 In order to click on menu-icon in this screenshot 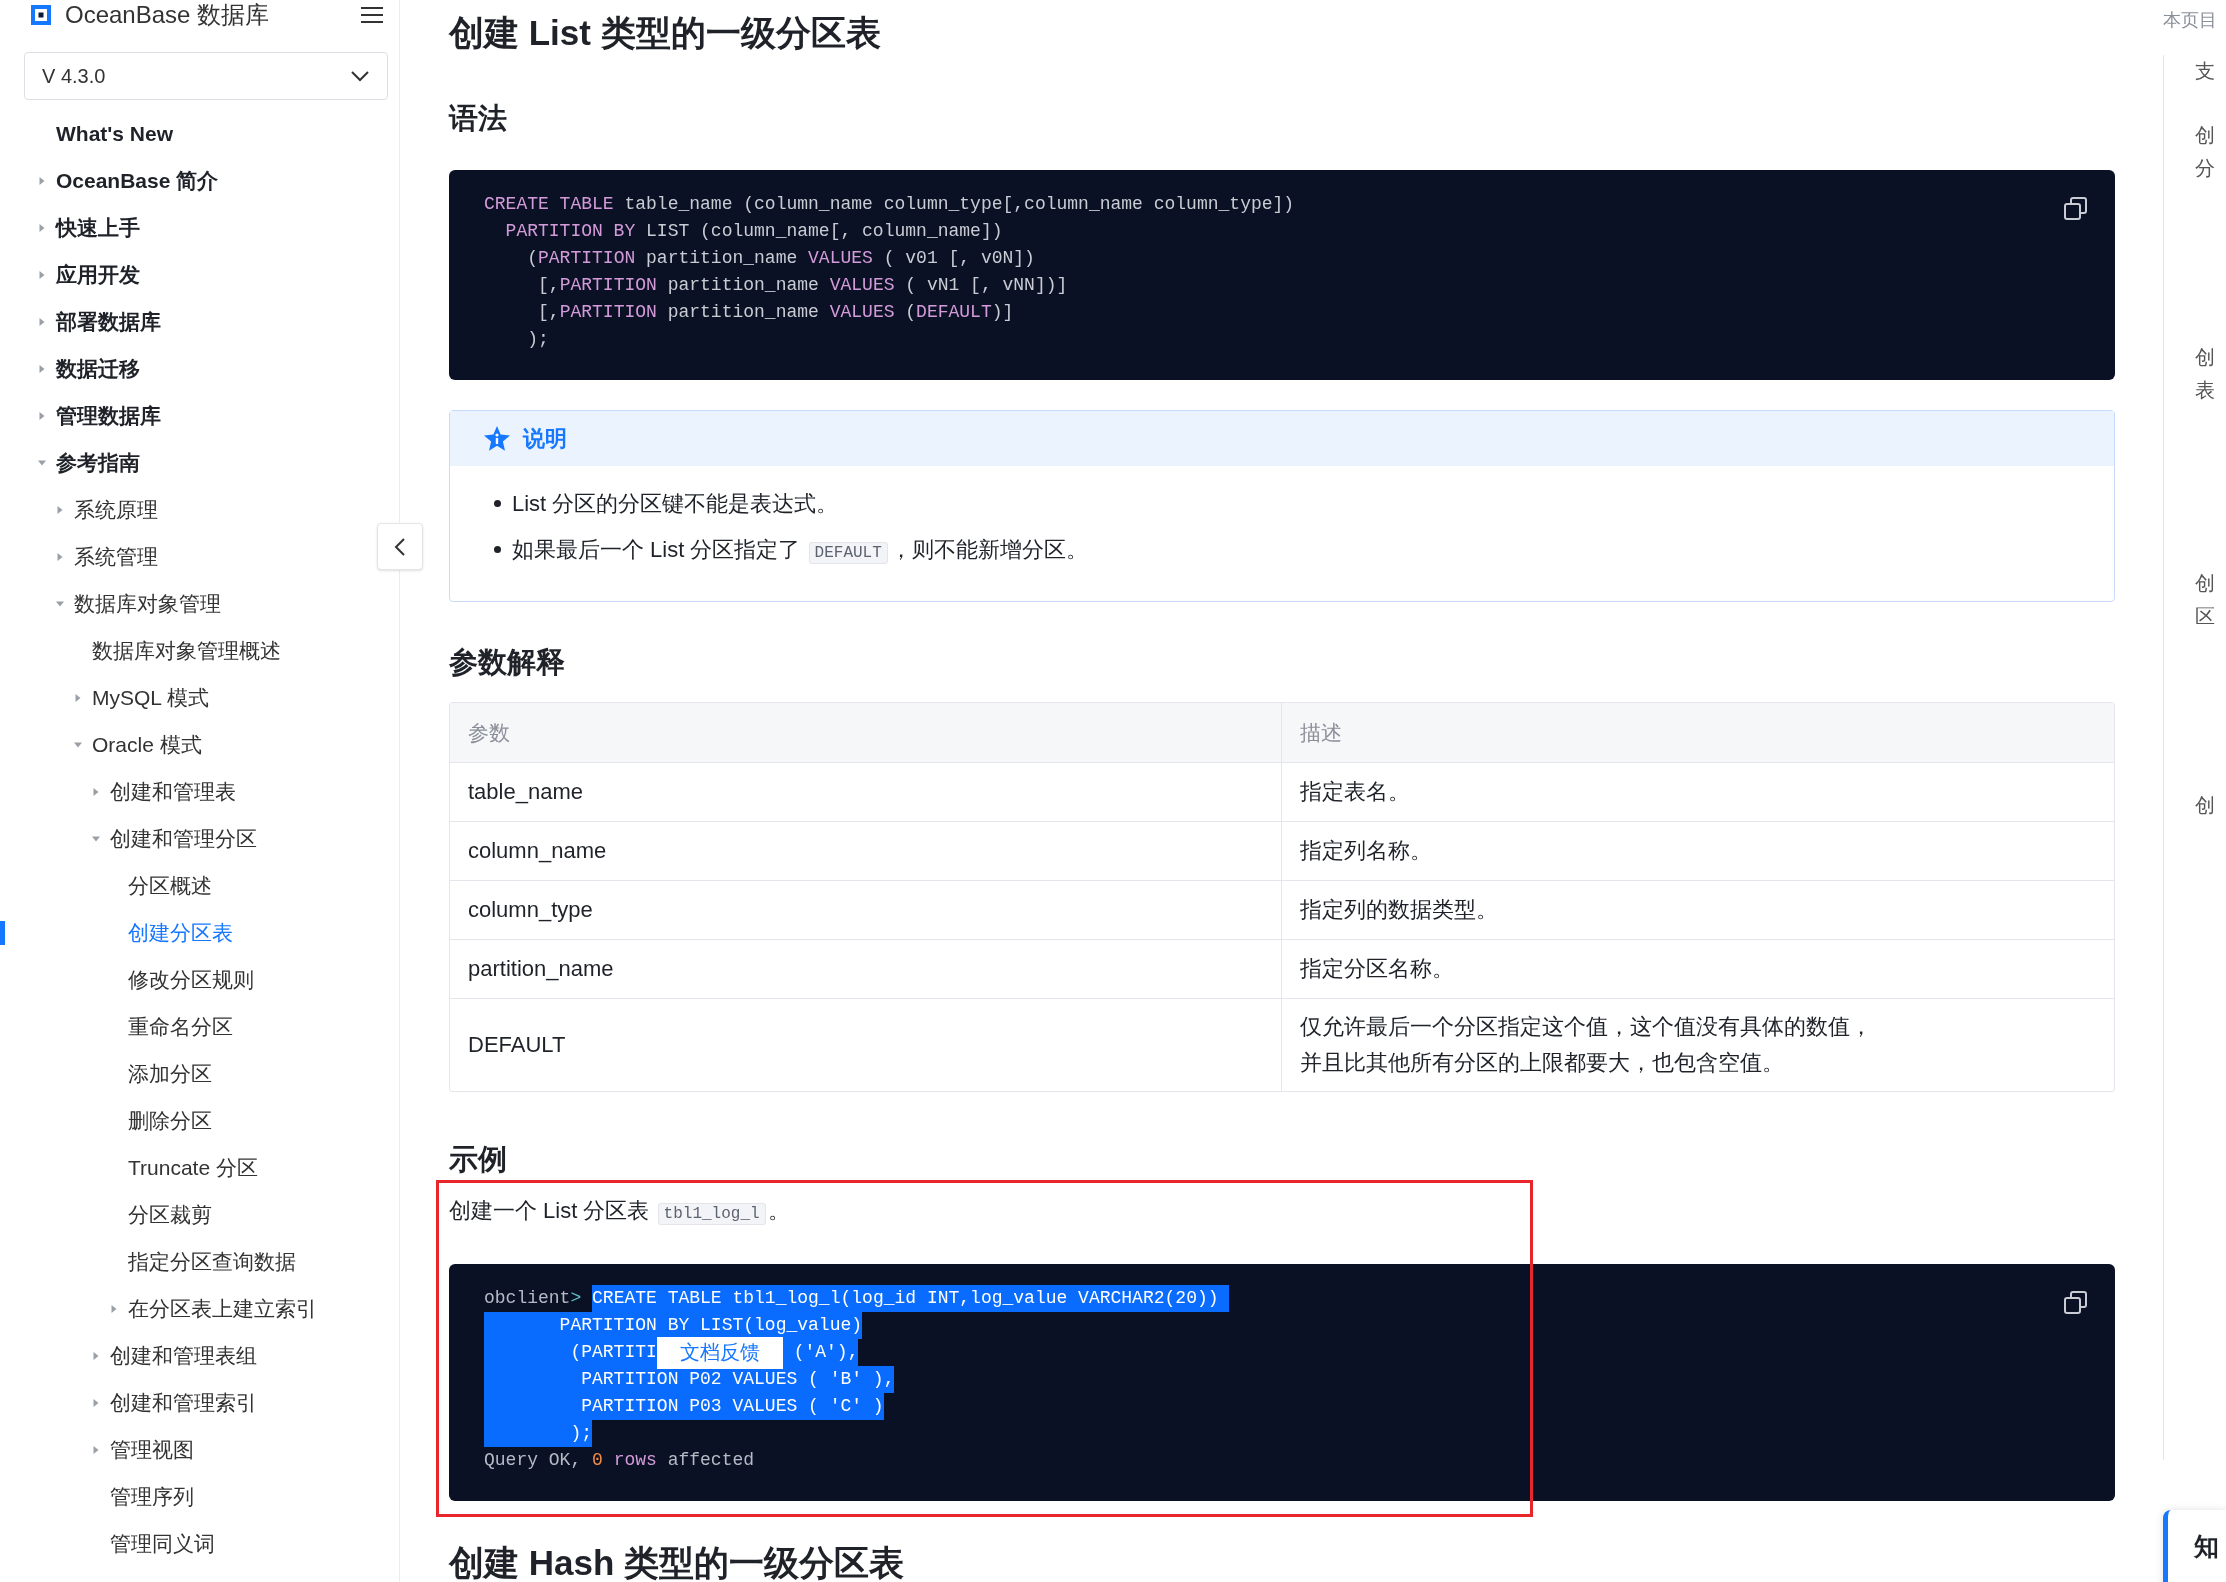, I will do `click(372, 15)`.